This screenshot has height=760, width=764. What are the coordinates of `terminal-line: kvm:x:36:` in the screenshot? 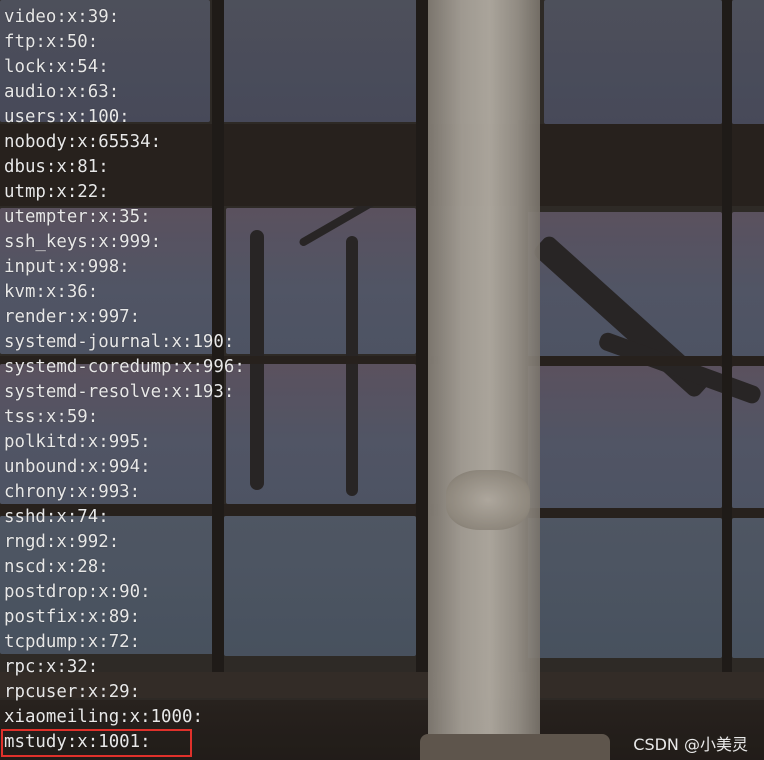 It's located at (51, 292).